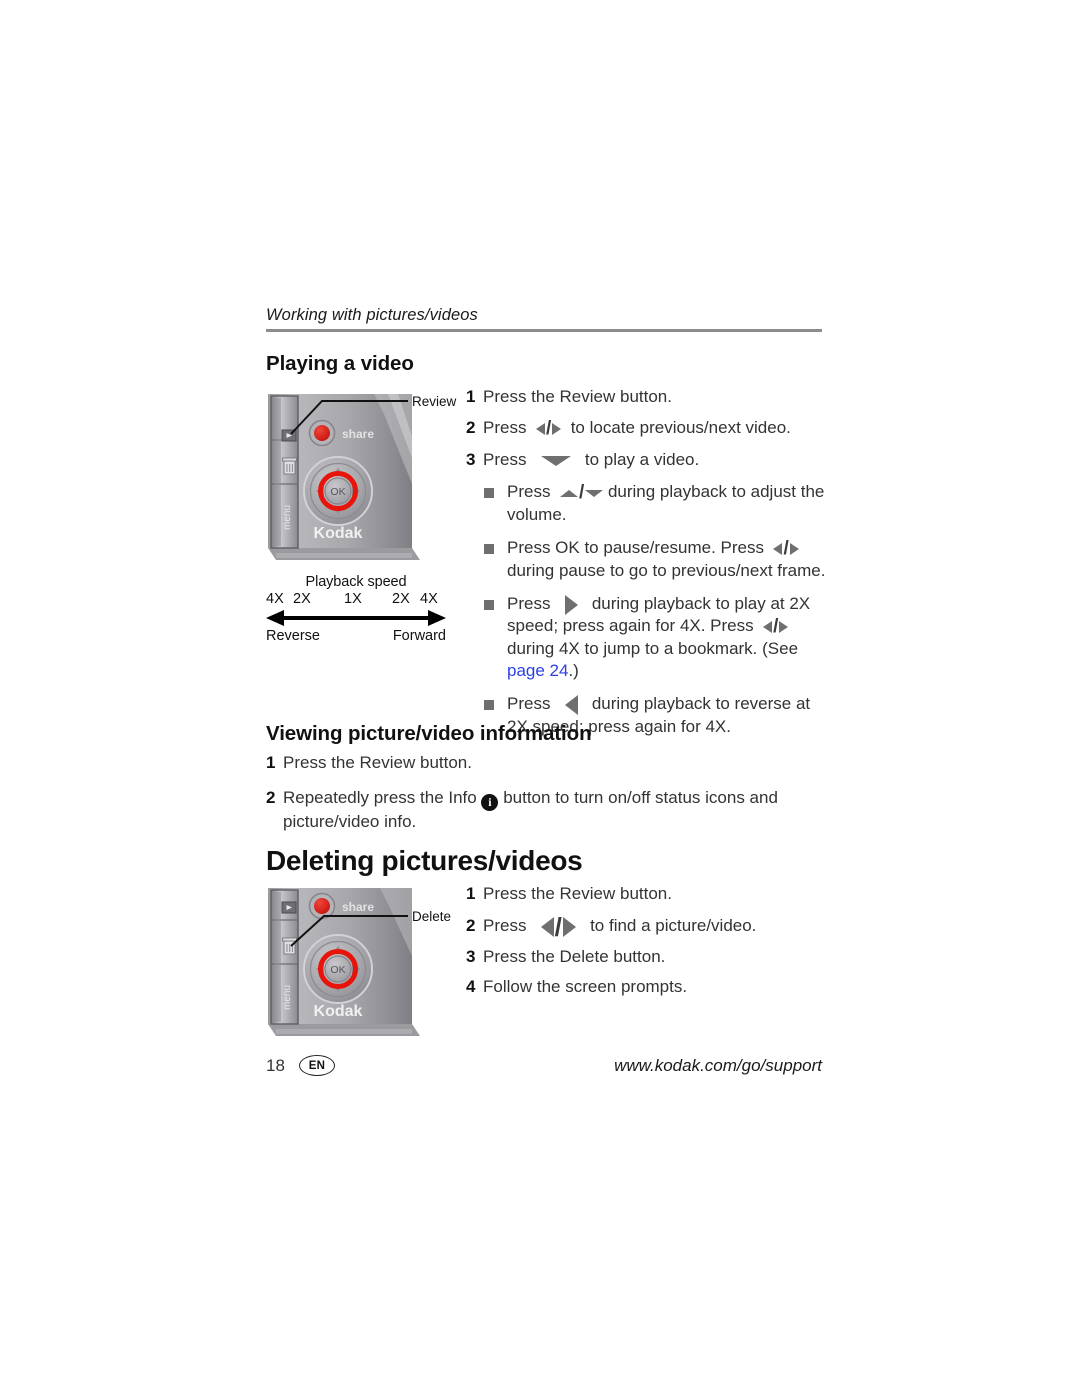 This screenshot has height=1397, width=1080. I want to click on camera-illustration-delete: menu share OK Kodak Delete, so click(362, 964).